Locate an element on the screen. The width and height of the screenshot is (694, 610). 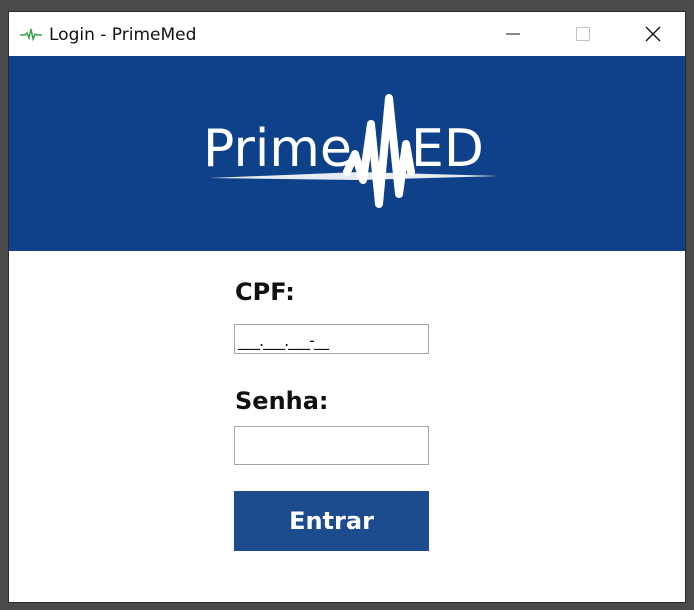
senha-label: Senha: is located at coordinates (282, 401).